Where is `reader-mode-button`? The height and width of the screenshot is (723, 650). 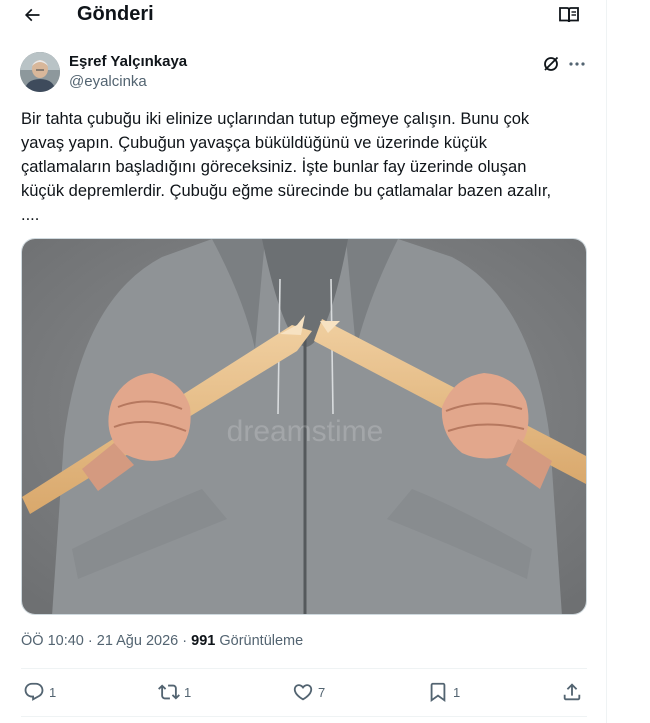 reader-mode-button is located at coordinates (569, 15).